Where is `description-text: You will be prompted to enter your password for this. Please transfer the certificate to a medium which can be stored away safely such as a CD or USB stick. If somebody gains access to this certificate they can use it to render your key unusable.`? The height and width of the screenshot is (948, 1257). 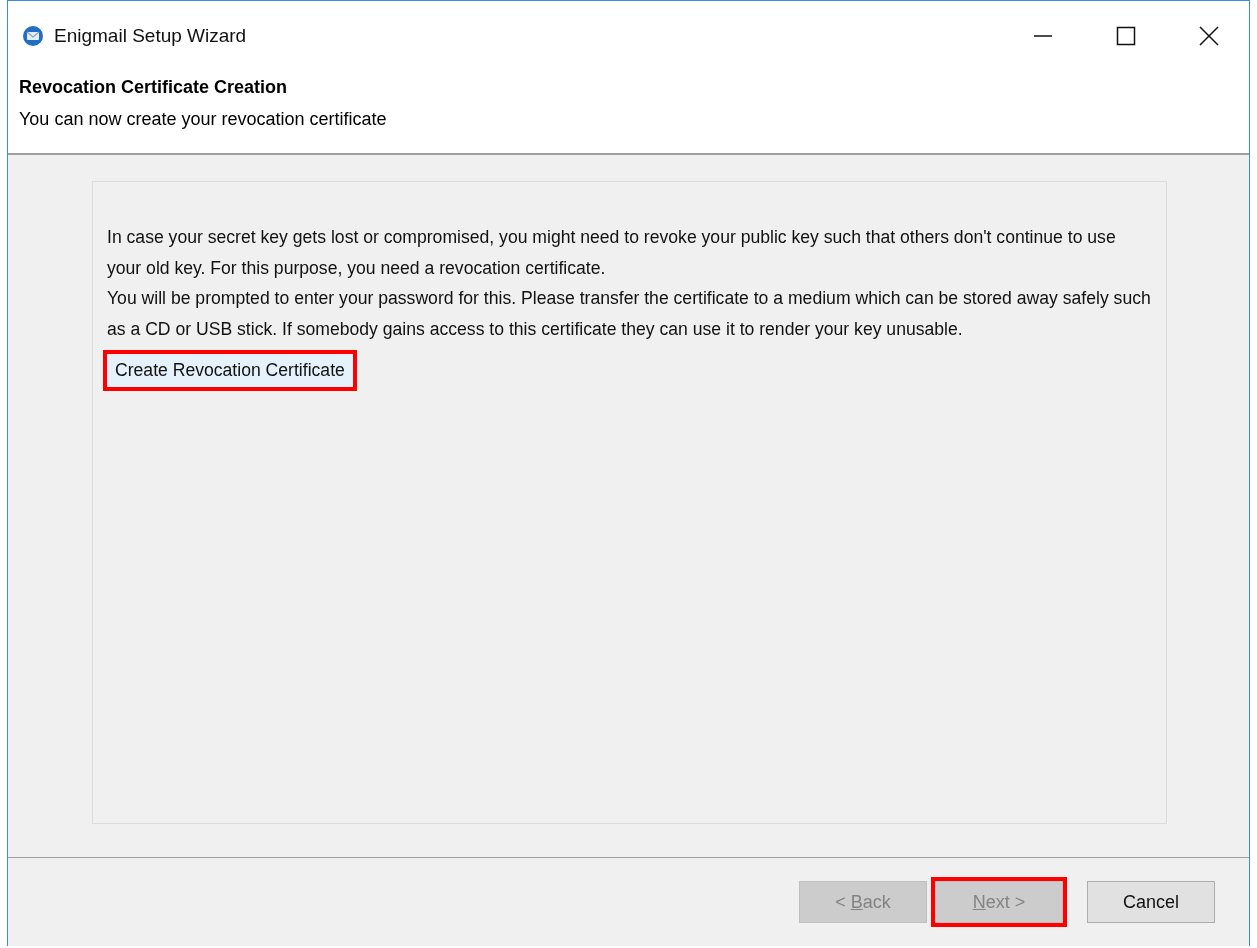 description-text: You will be prompted to enter your password for this. Please transfer the certificate to a medium which can be stored away safely such as a CD or USB stick. If somebody gains access to this certificate they can use it to render your key unusable. is located at coordinates (629, 314).